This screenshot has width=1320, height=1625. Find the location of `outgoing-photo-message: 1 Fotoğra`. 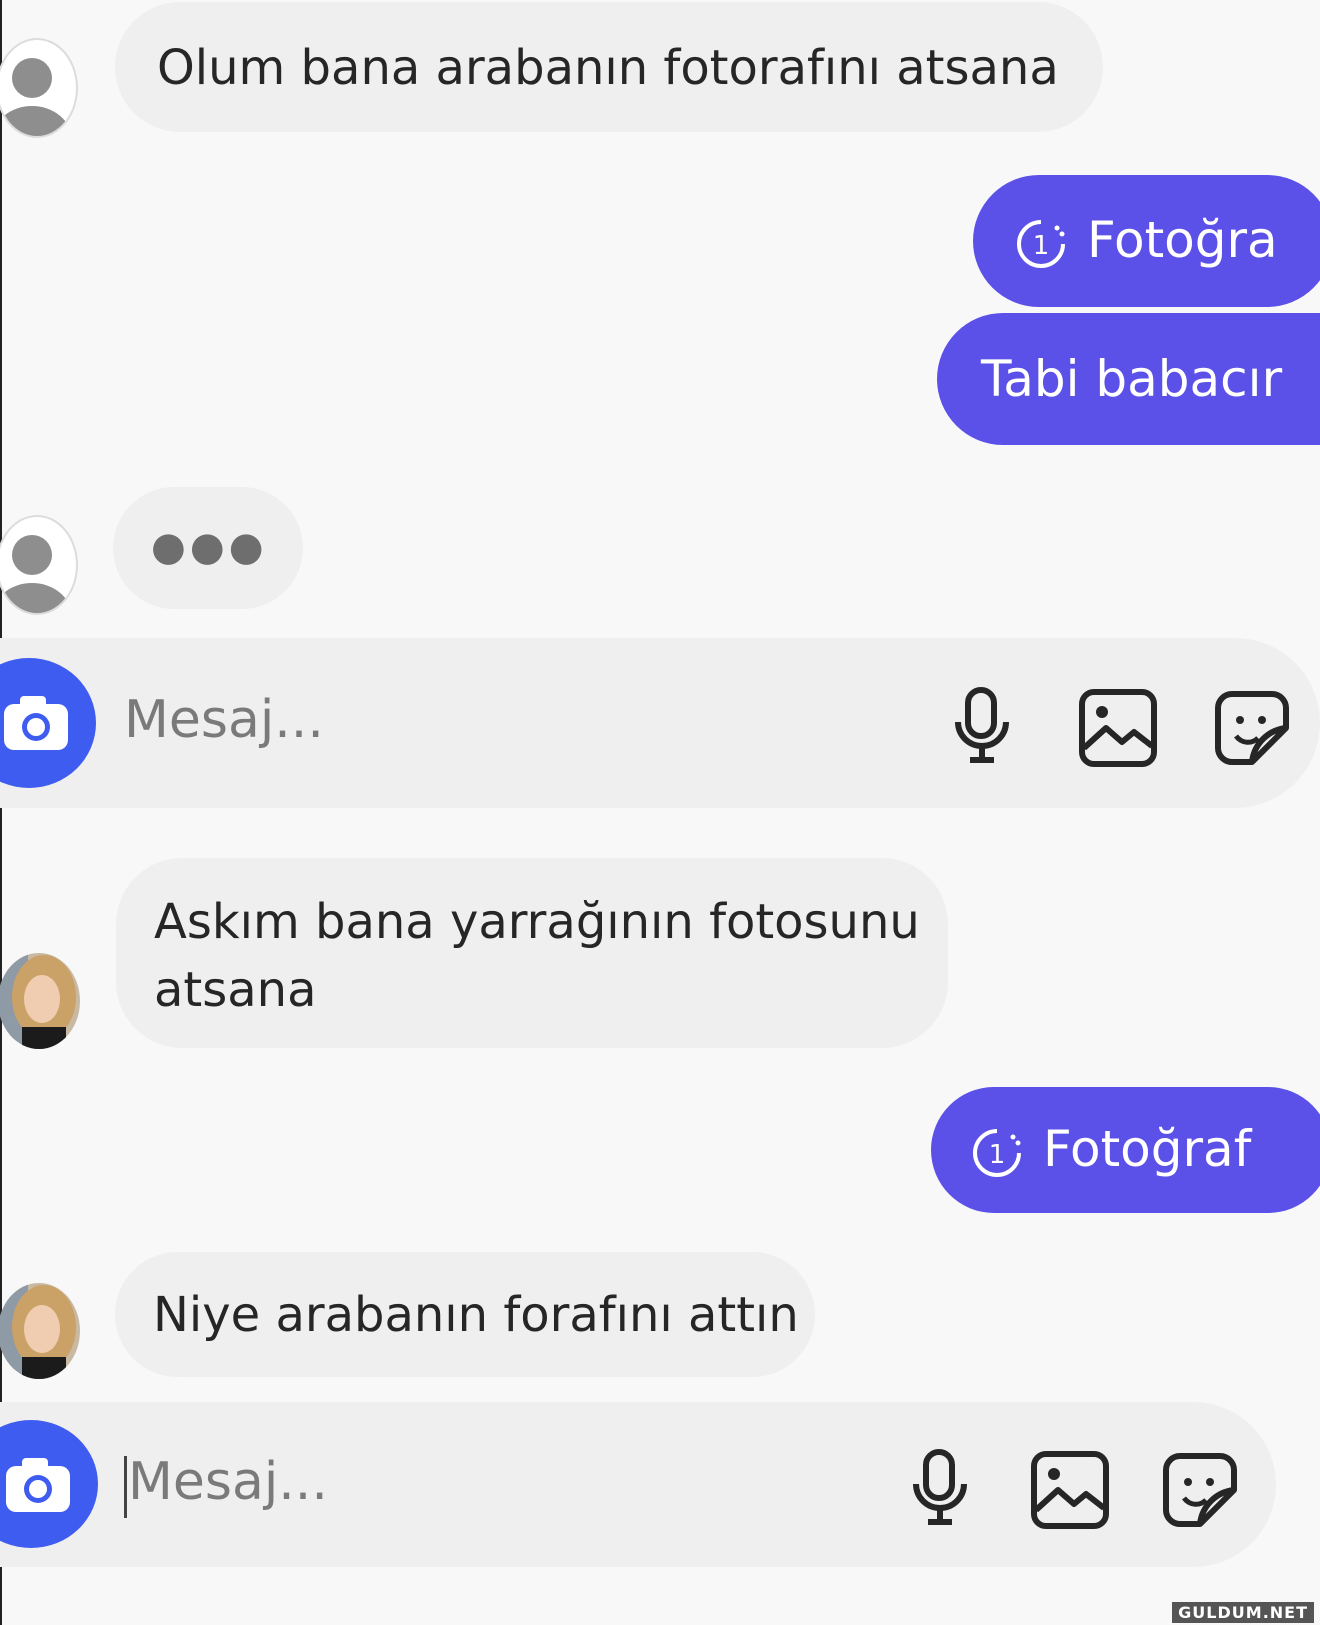

outgoing-photo-message: 1 Fotoğra is located at coordinates (1146, 241).